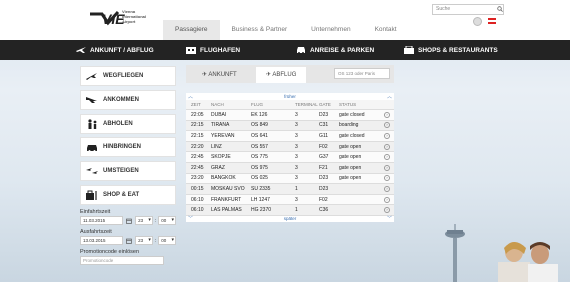  What do you see at coordinates (500, 9) in the screenshot?
I see `search-icon` at bounding box center [500, 9].